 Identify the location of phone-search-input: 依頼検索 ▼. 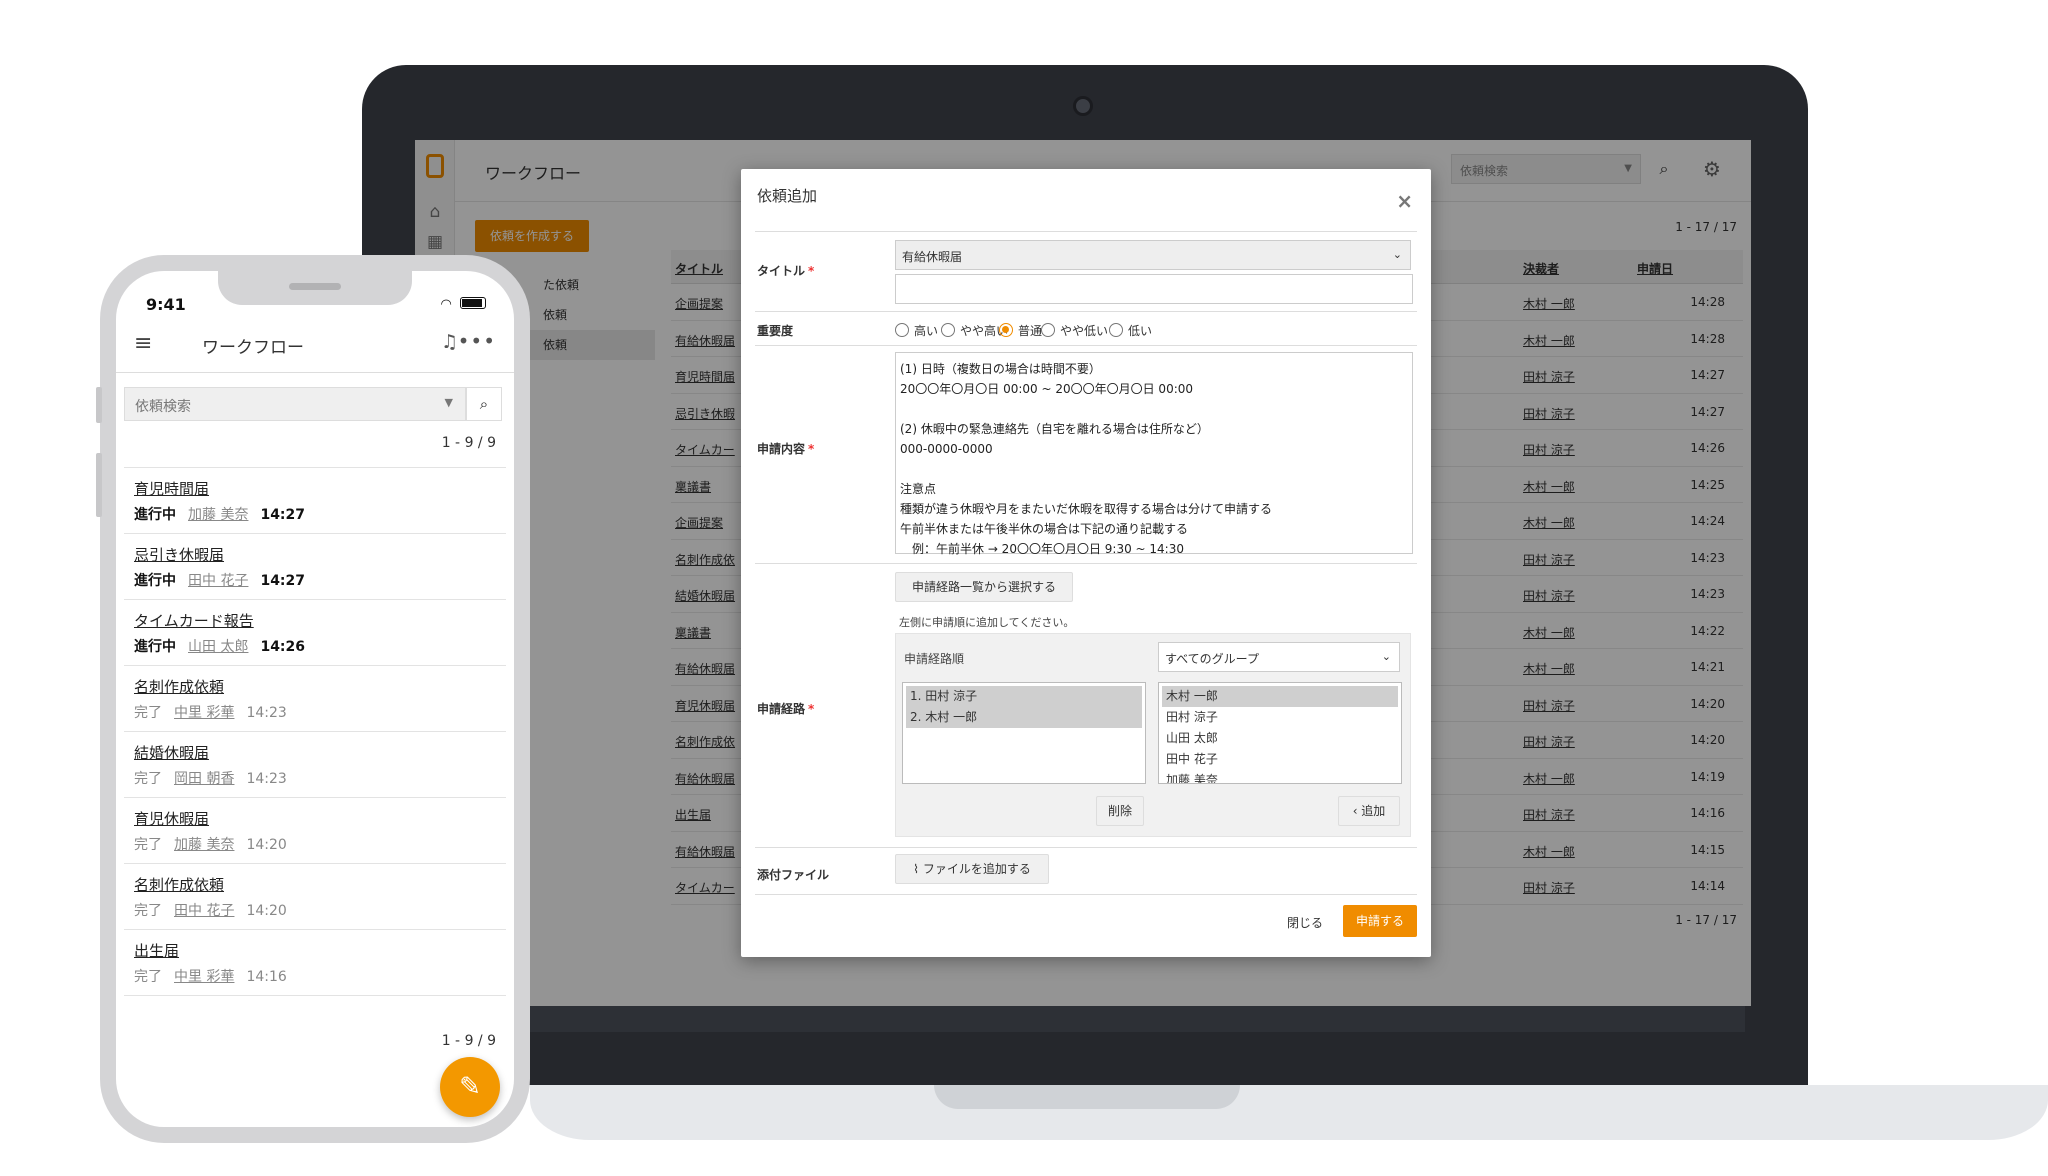
(295, 404).